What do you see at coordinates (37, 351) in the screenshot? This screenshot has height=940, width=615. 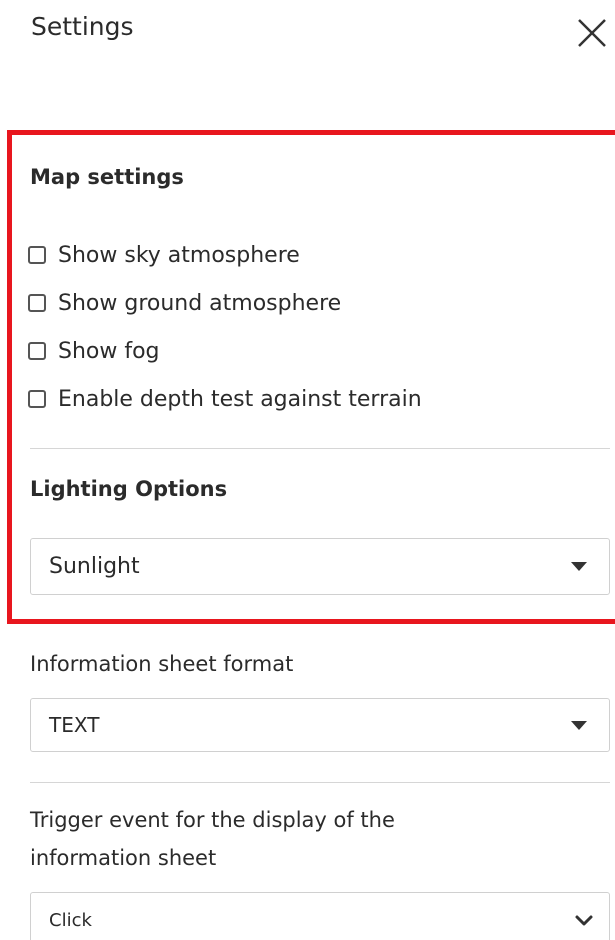 I see `fog-checkbox` at bounding box center [37, 351].